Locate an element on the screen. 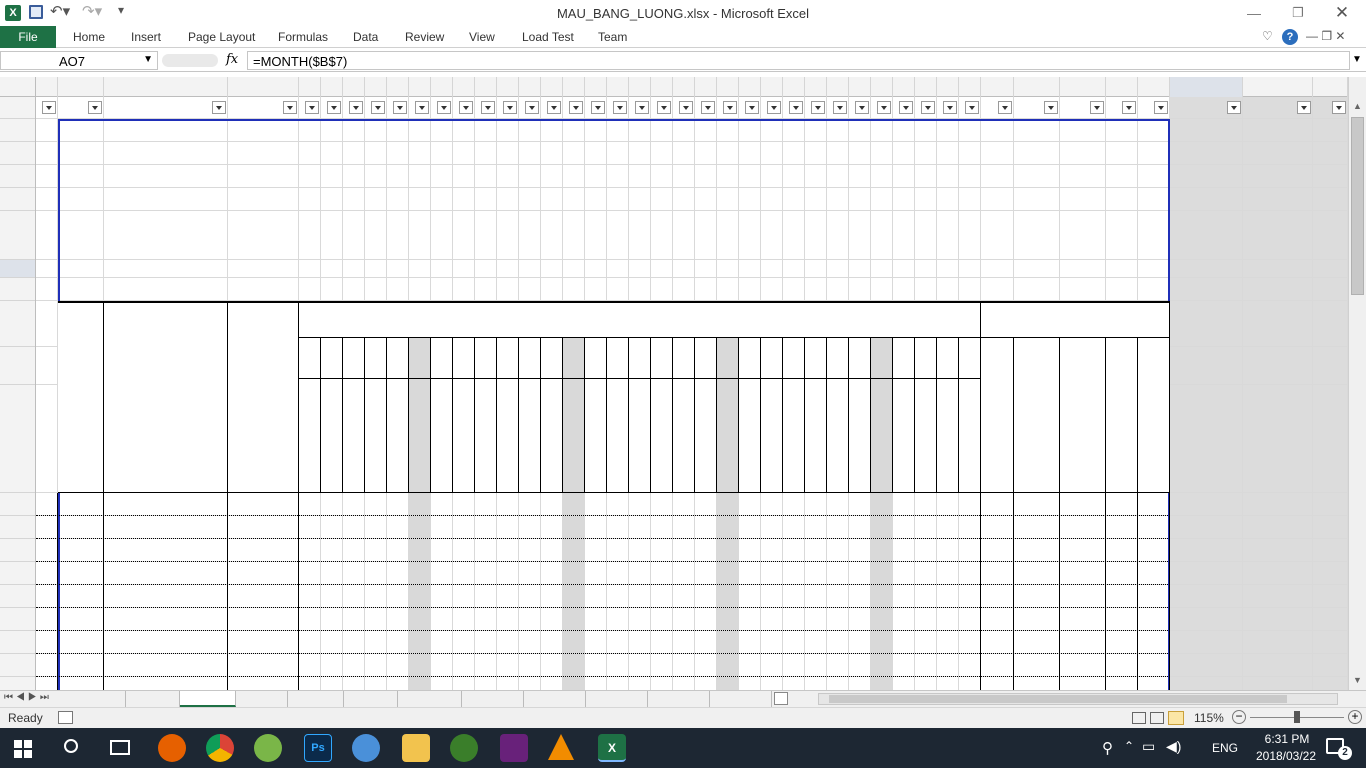 The height and width of the screenshot is (768, 1366). vlc-icon is located at coordinates (561, 747).